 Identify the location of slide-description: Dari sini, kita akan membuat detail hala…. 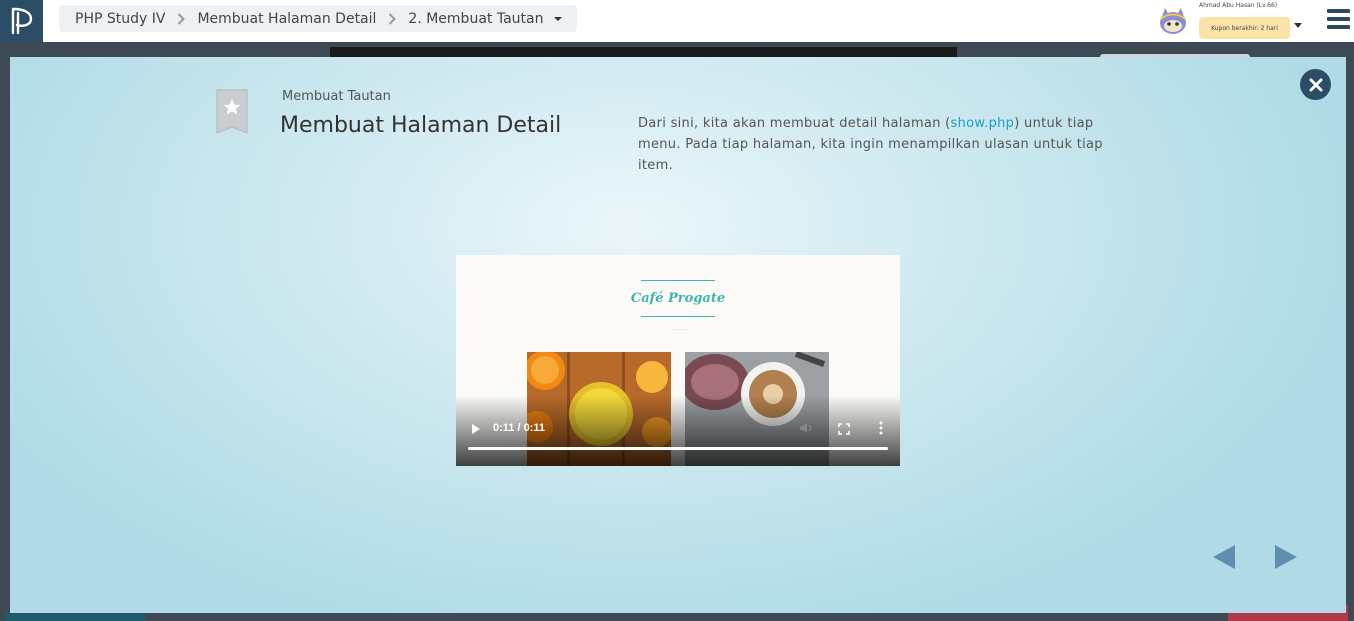
(873, 144).